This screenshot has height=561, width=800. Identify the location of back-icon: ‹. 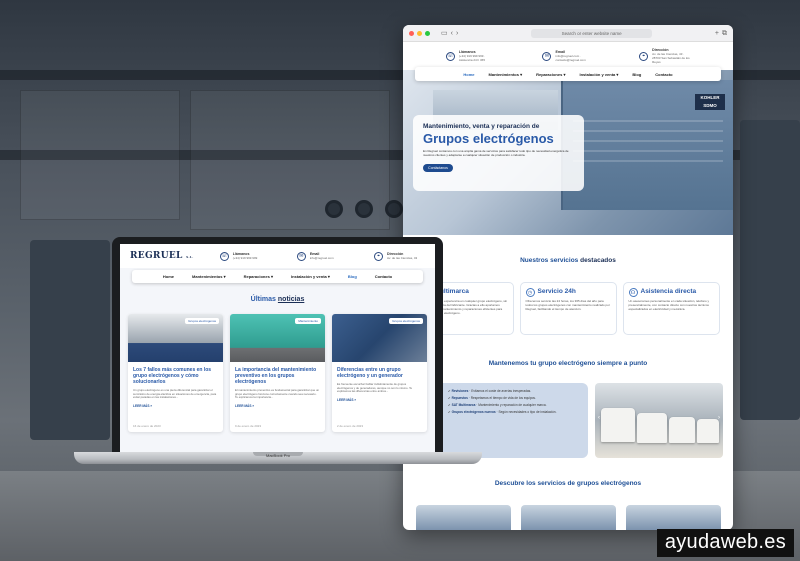
(452, 33).